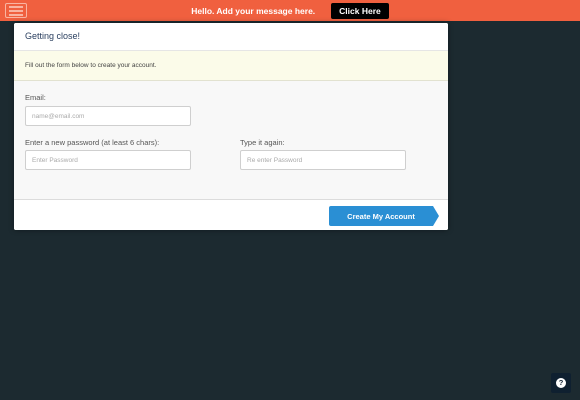 Image resolution: width=580 pixels, height=400 pixels. I want to click on help-button: ?, so click(561, 383).